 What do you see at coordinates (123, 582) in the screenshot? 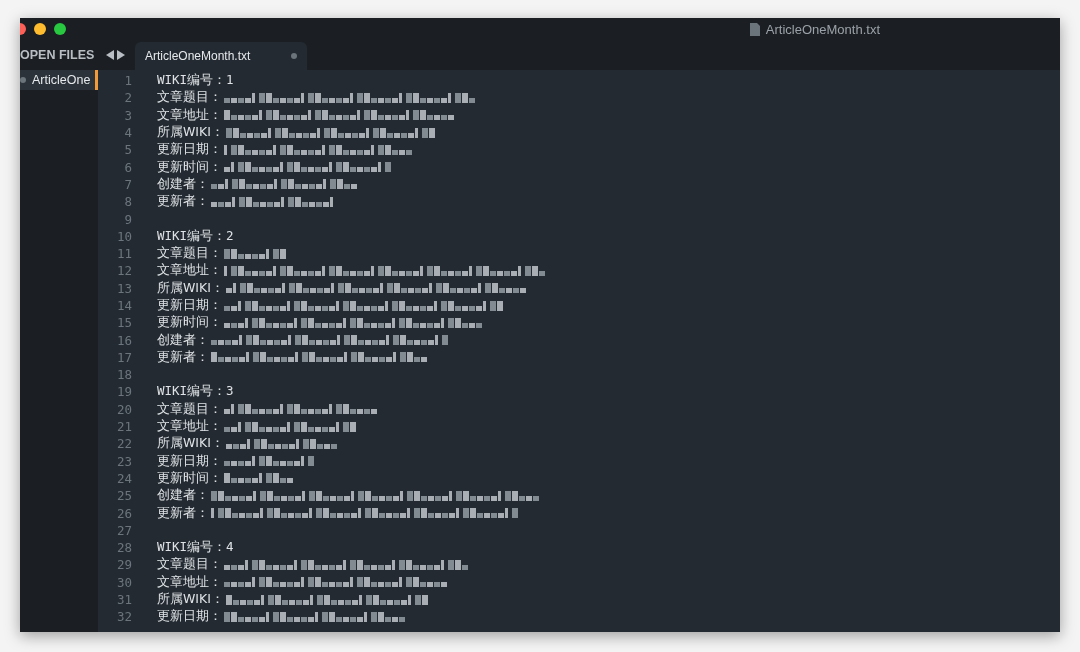
I see `line-number: 30` at bounding box center [123, 582].